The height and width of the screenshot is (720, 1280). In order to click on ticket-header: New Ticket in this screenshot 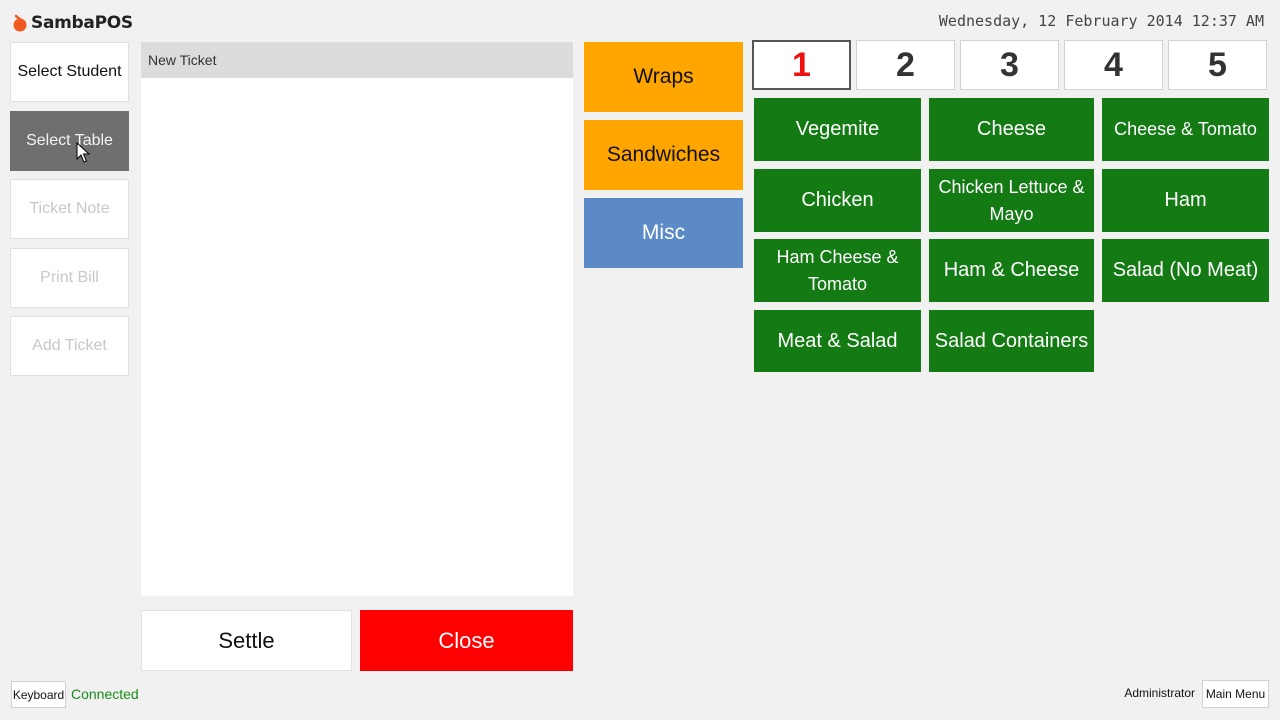, I will do `click(357, 60)`.